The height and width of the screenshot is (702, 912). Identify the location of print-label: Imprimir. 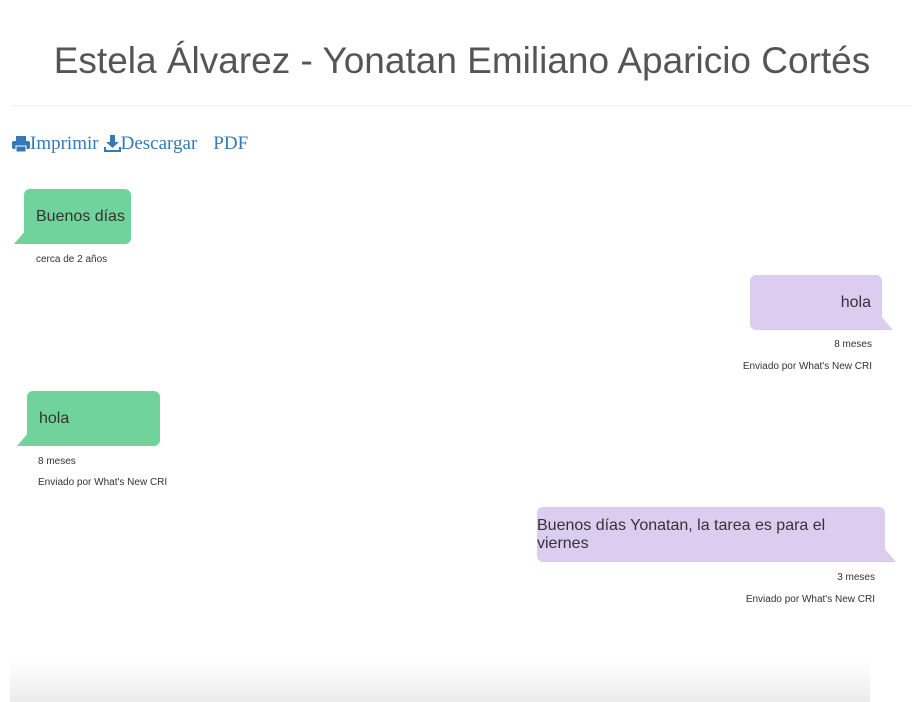
(64, 143).